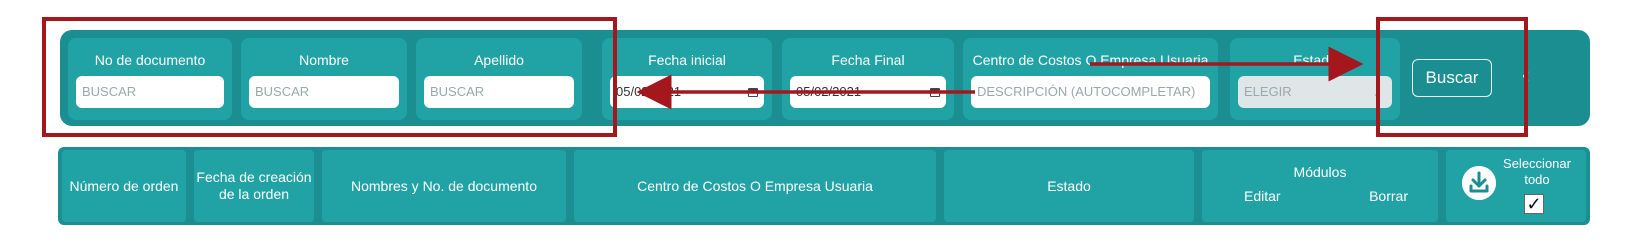  What do you see at coordinates (1069, 186) in the screenshot?
I see `col-status: Estado` at bounding box center [1069, 186].